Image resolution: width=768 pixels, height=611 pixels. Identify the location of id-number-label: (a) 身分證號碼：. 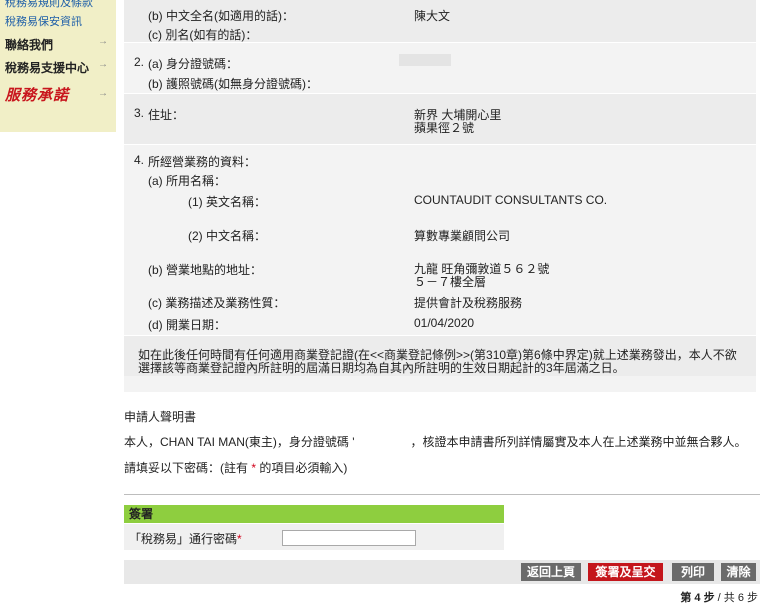
(193, 64).